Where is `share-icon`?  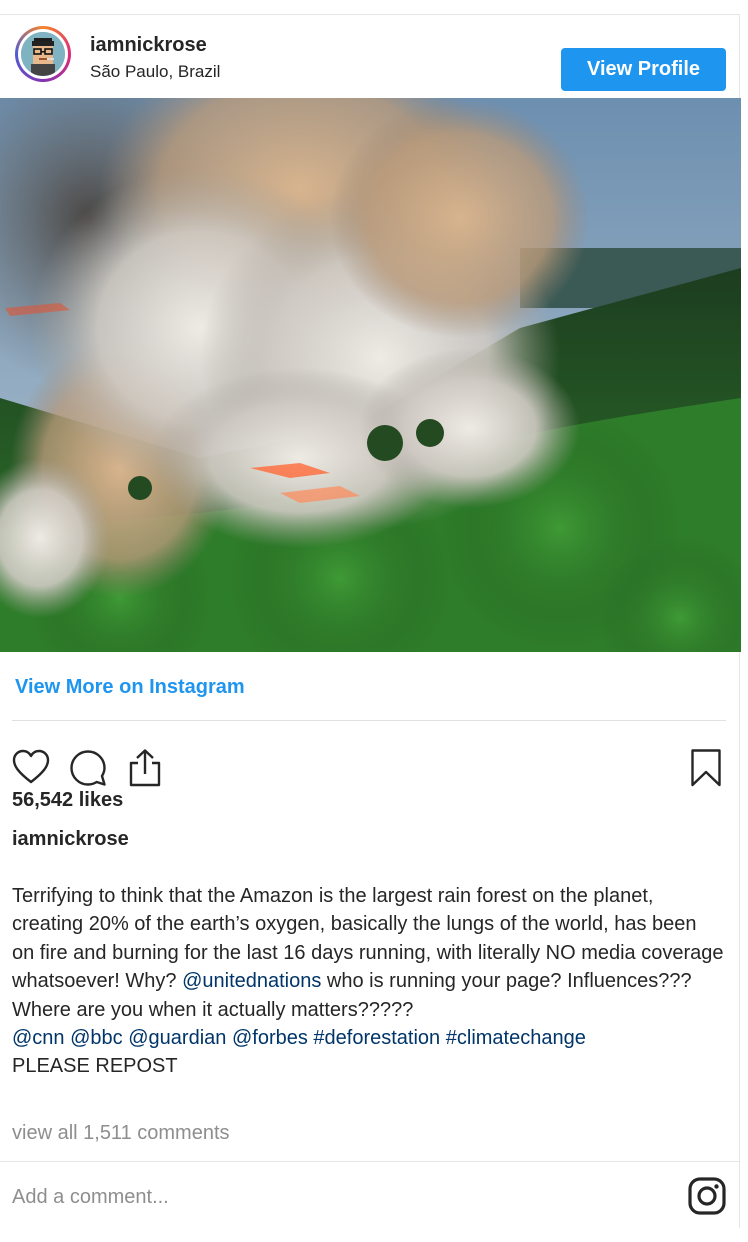
share-icon is located at coordinates (145, 770).